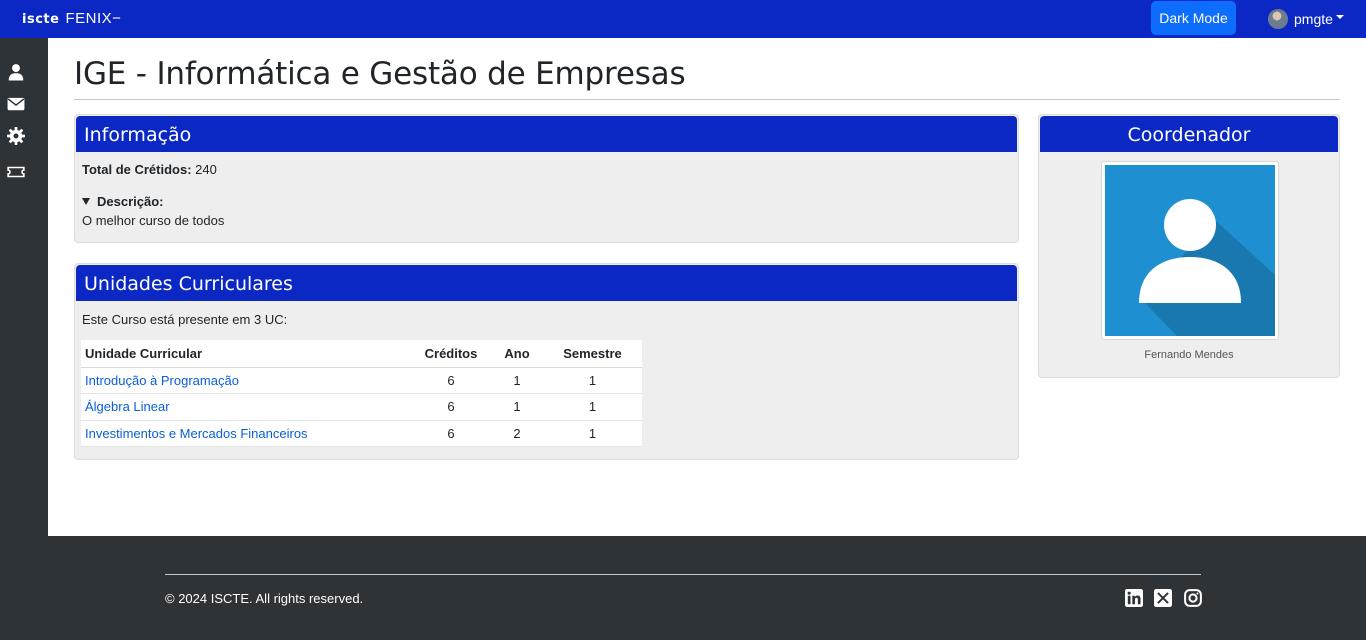 This screenshot has width=1366, height=640. I want to click on col-header-credits: Créditos, so click(451, 354).